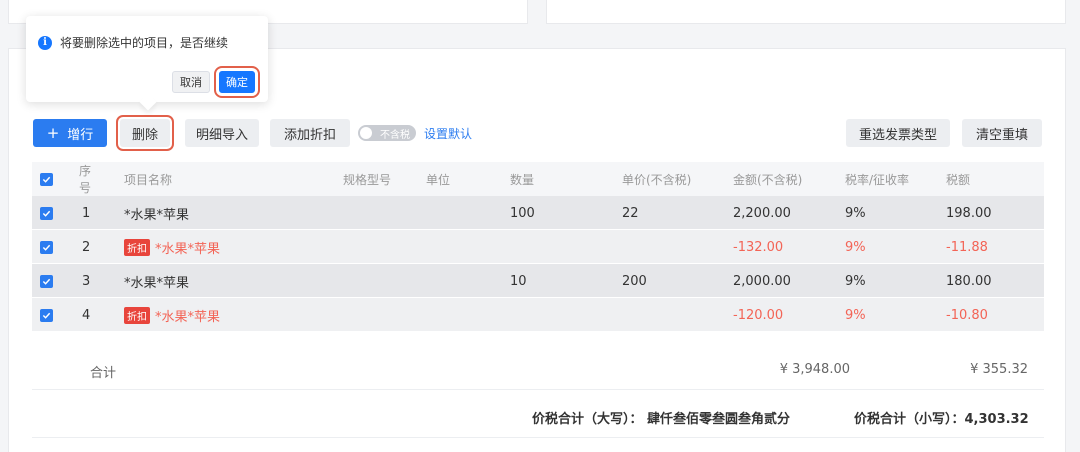 The image size is (1080, 452). I want to click on row-qty: 10, so click(518, 281).